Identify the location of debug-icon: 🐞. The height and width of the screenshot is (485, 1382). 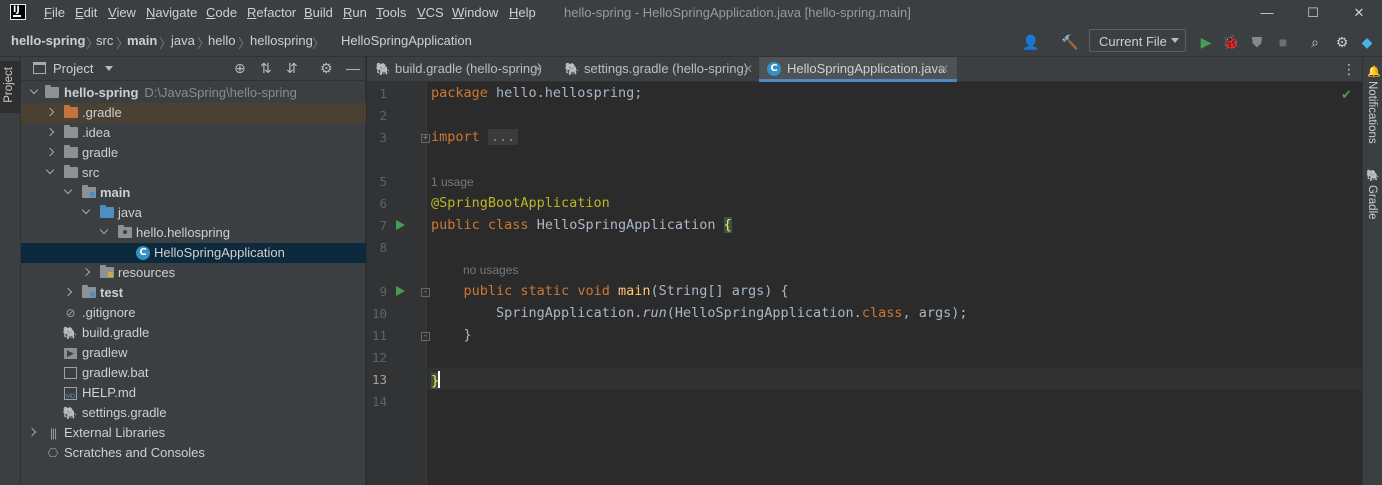
(1231, 42).